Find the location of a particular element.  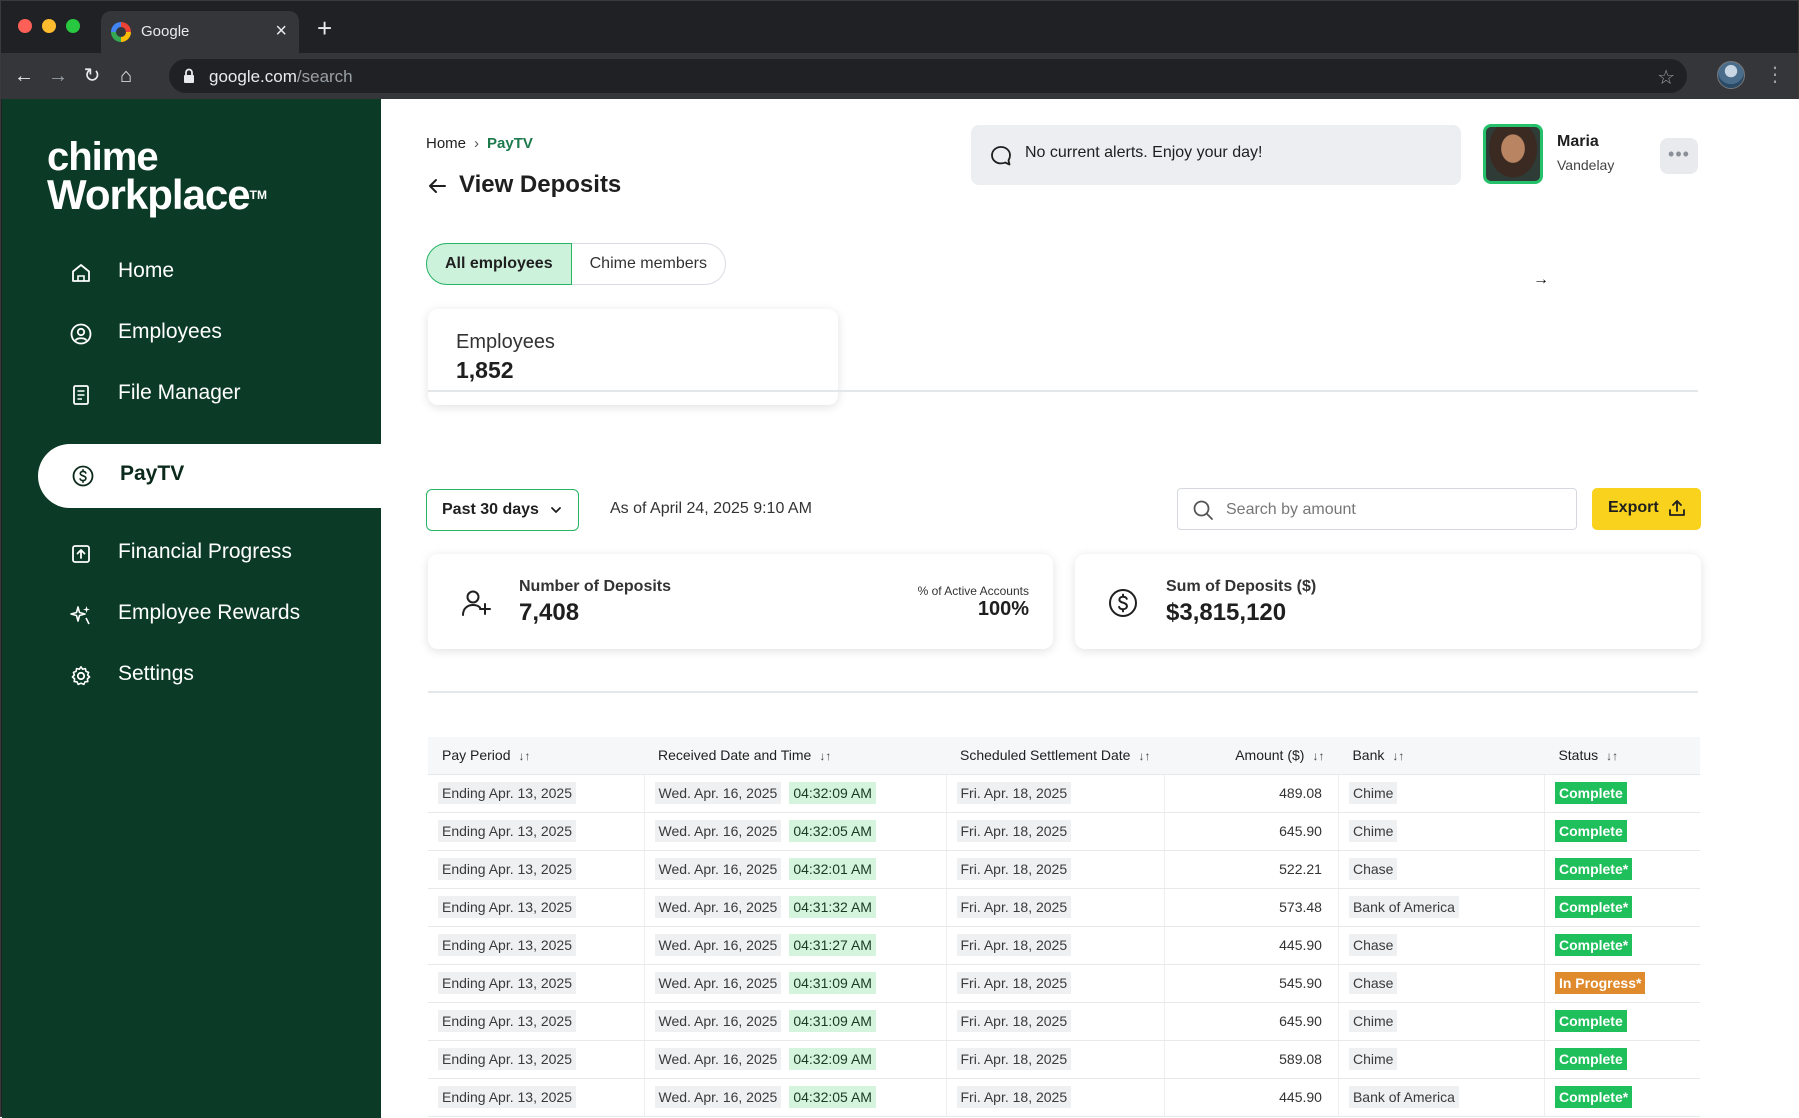

cell-amount: 545.90 is located at coordinates (1251, 983).